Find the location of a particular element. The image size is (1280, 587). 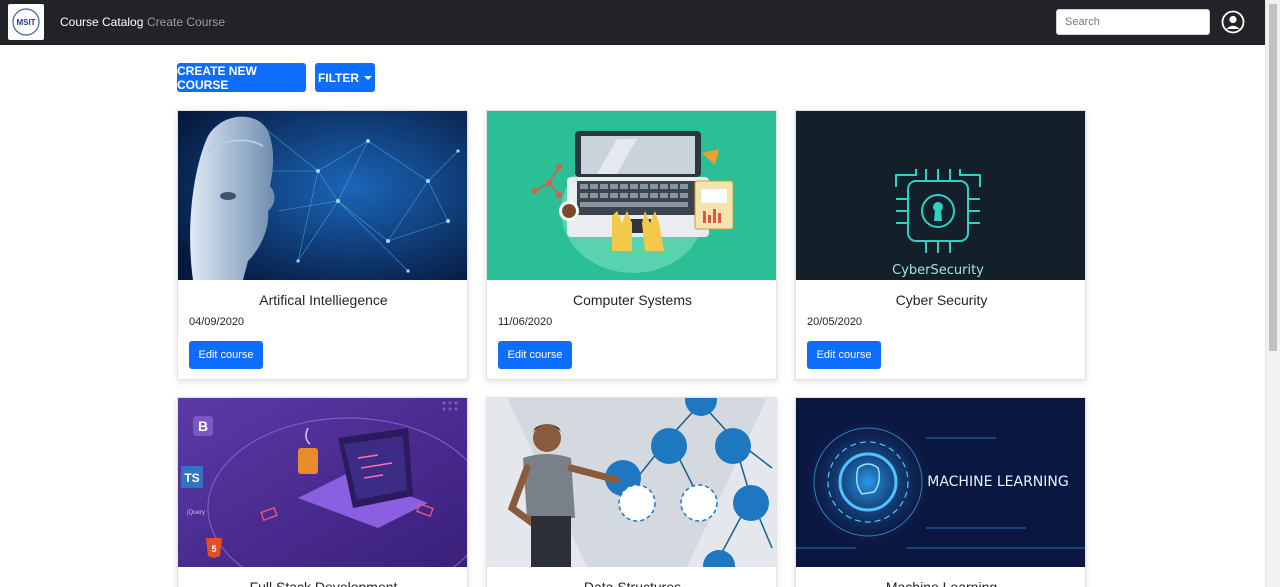

svg-text: TS is located at coordinates (191, 478).